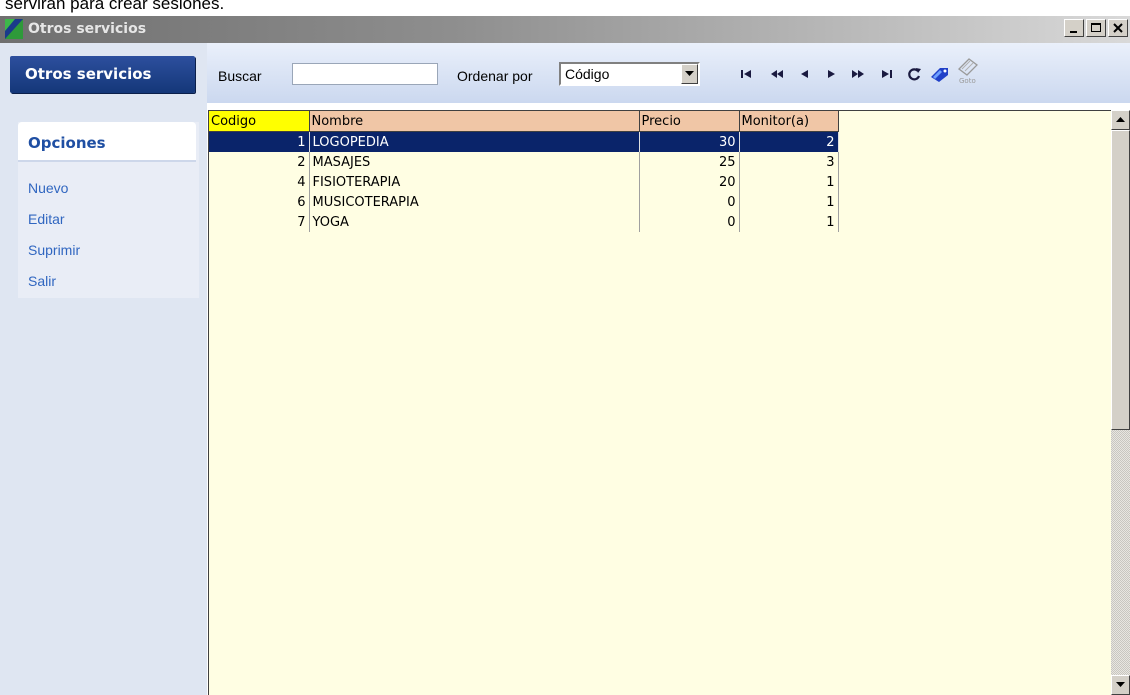 The height and width of the screenshot is (695, 1130). What do you see at coordinates (42, 281) in the screenshot?
I see `exit-link: Salir` at bounding box center [42, 281].